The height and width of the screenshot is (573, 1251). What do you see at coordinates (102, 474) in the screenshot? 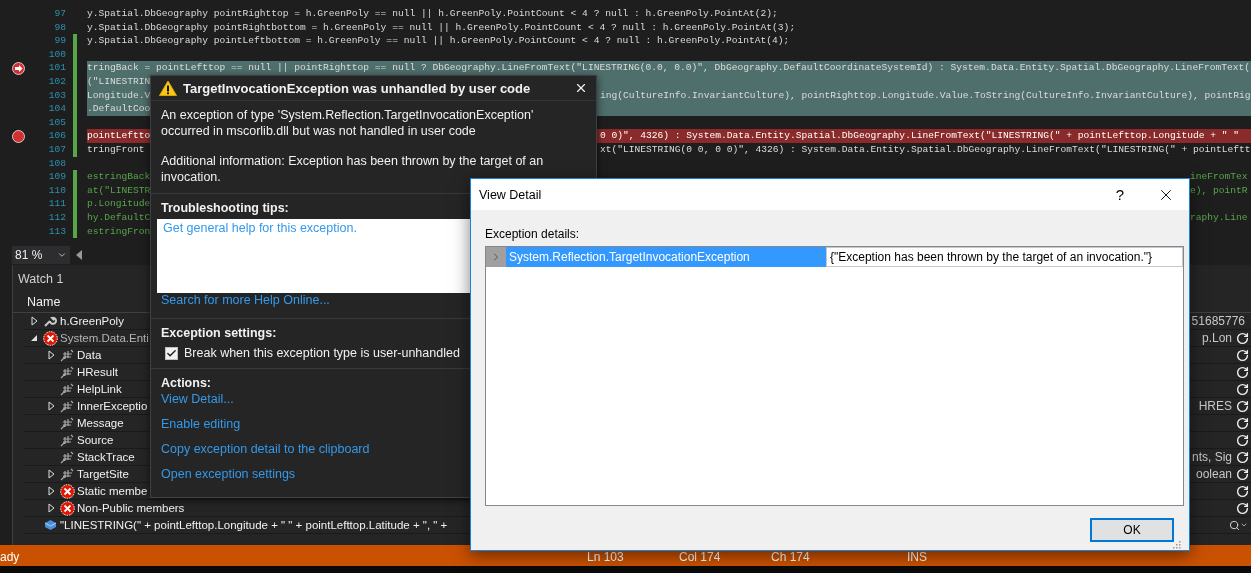
I see `watch-name: TargetSite` at bounding box center [102, 474].